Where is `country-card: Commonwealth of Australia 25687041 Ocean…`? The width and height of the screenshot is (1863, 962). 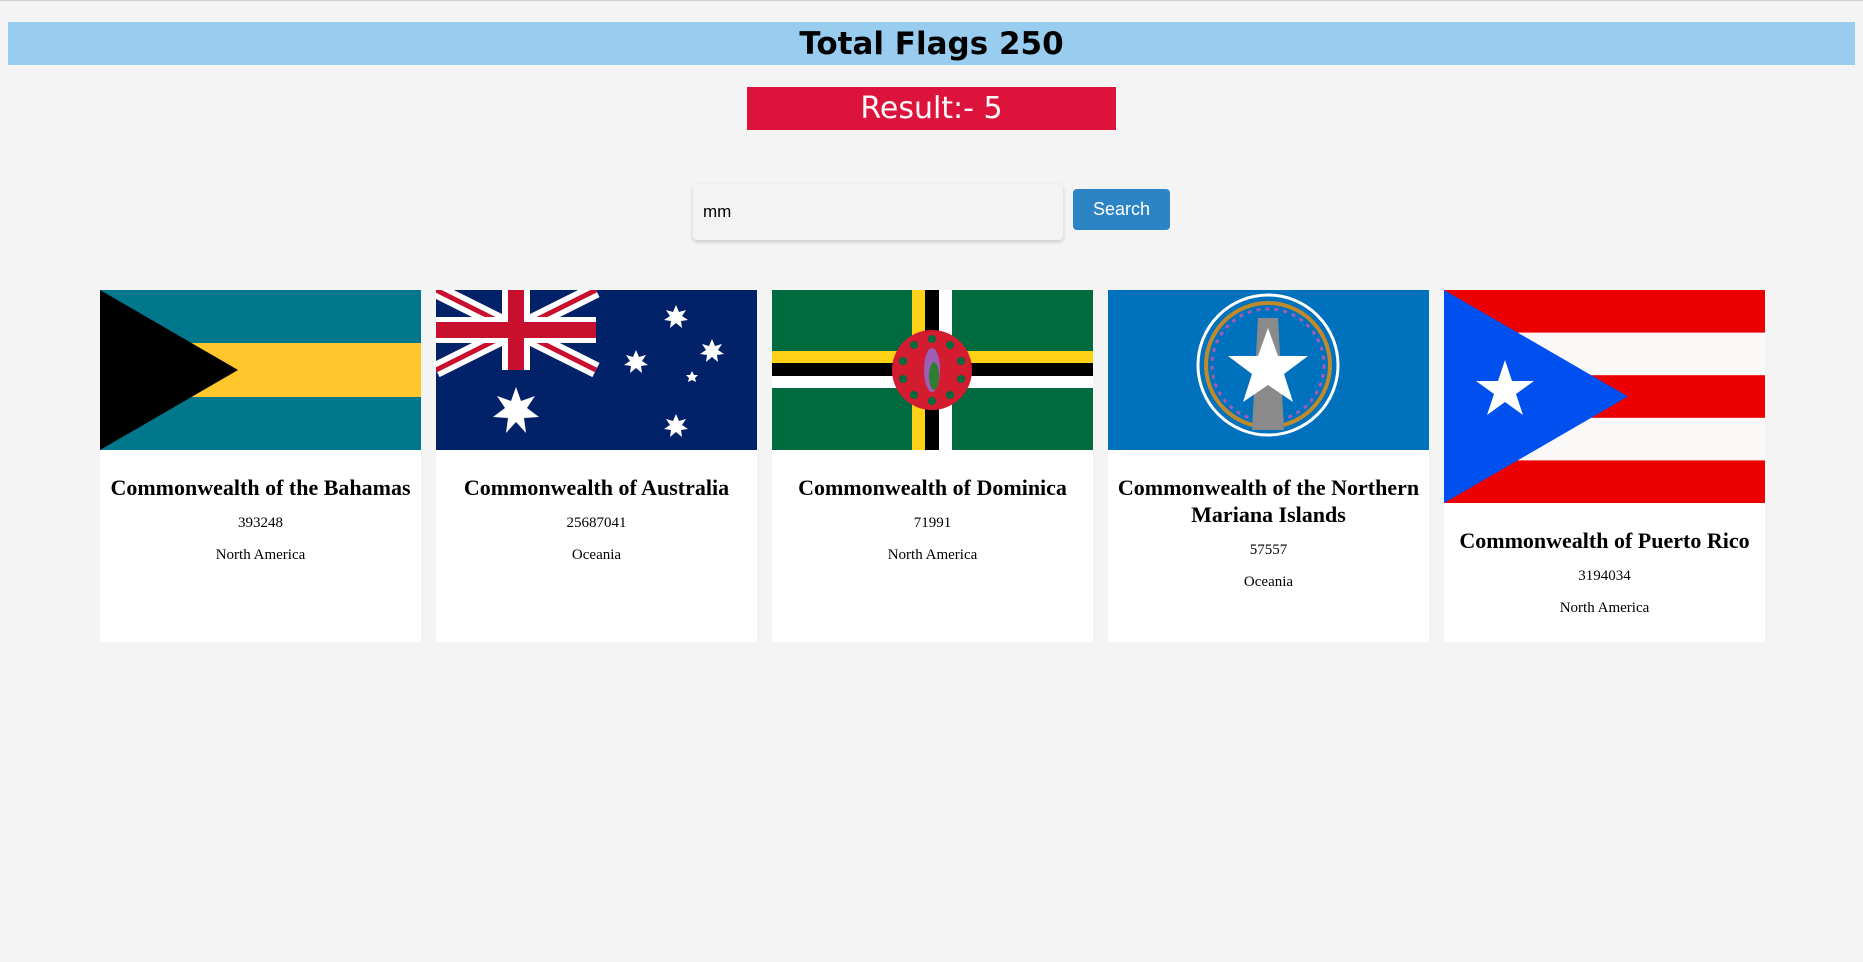
country-card: Commonwealth of Australia 25687041 Ocean… is located at coordinates (596, 466).